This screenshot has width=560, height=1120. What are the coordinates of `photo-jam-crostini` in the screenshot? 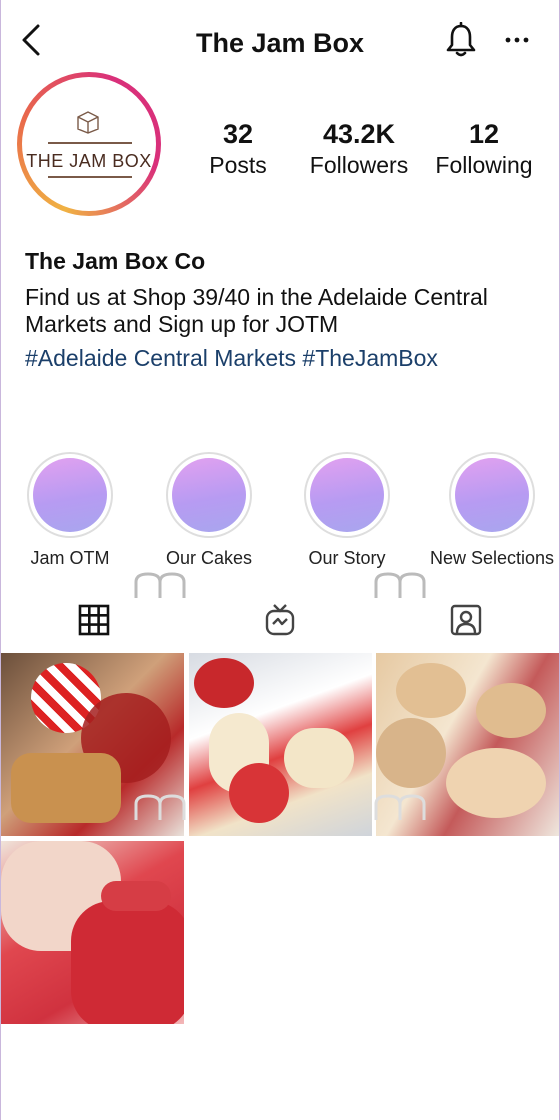 It's located at (224, 683).